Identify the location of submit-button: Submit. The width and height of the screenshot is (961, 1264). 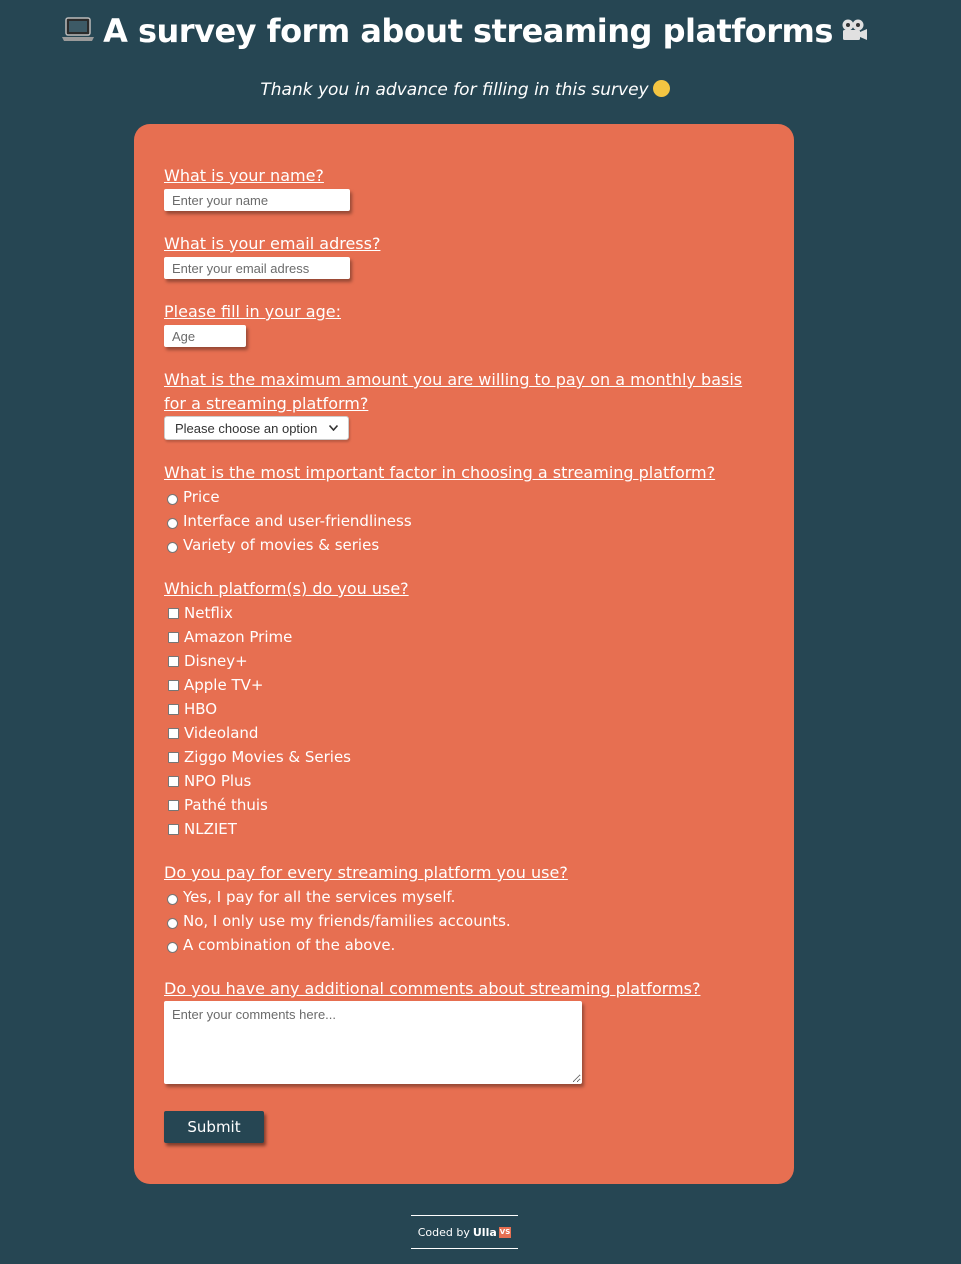
(214, 1127).